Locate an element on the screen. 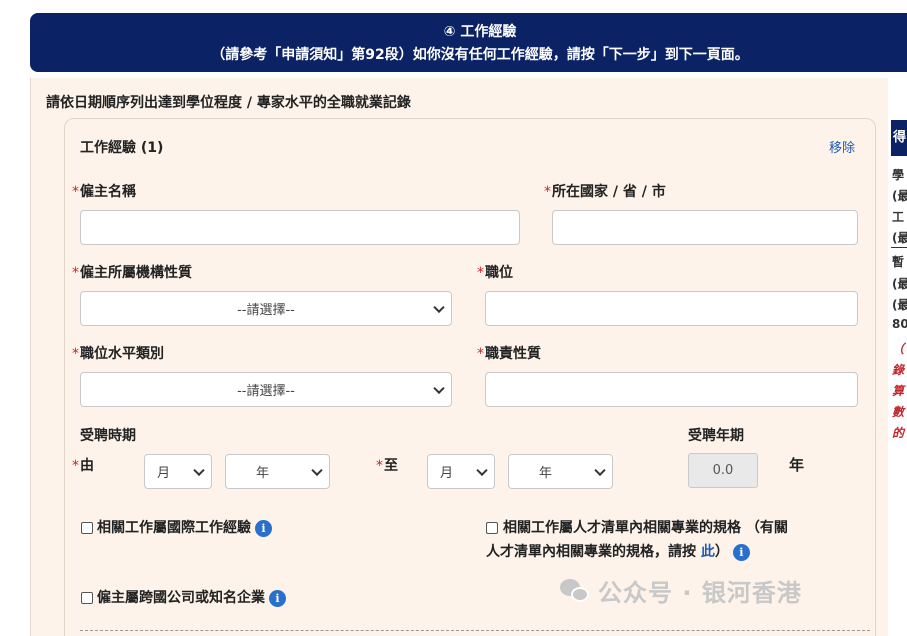 The image size is (907, 636). from-month-select: 月 is located at coordinates (178, 471).